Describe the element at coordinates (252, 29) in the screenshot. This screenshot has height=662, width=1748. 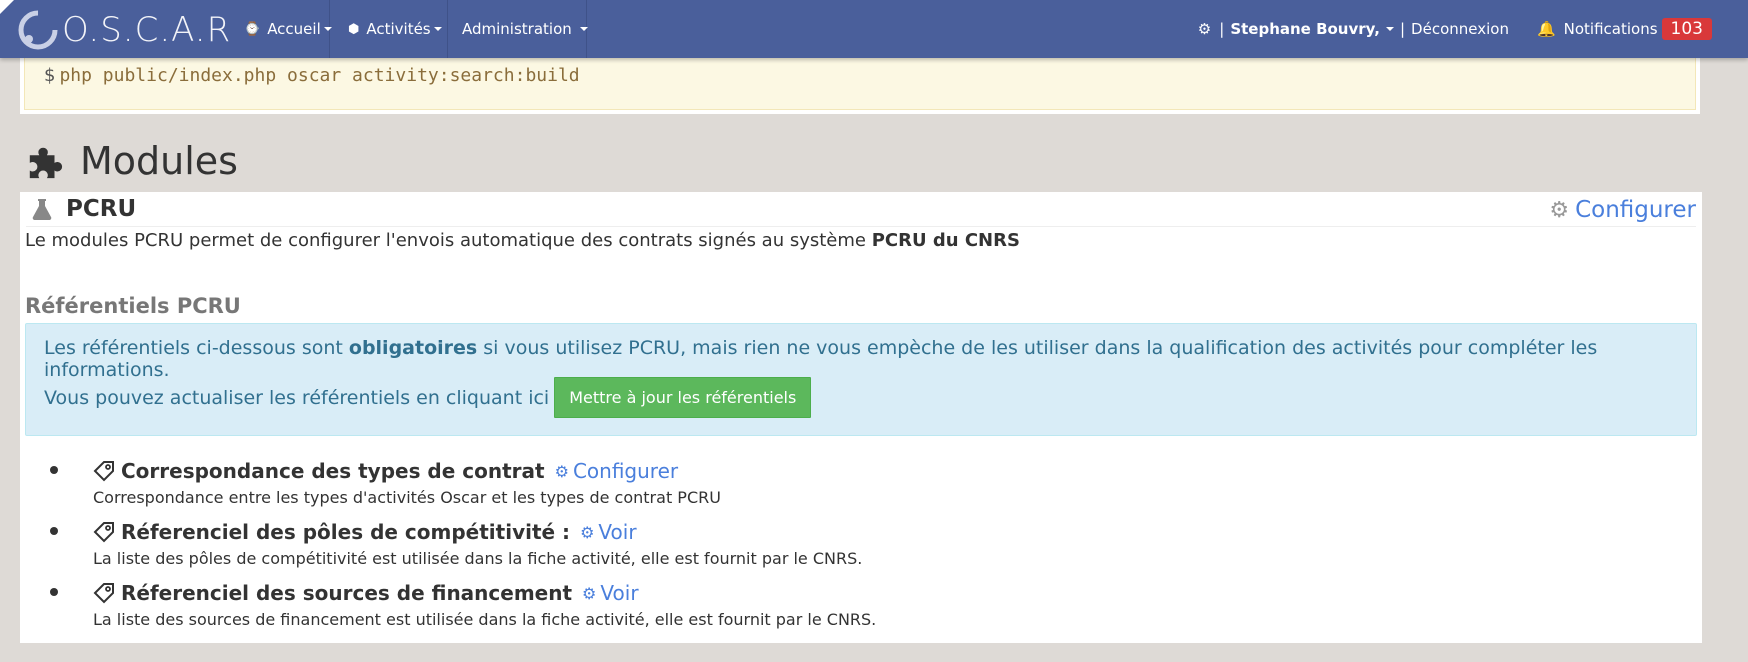
I see `watch-icon: ⌚` at that location.